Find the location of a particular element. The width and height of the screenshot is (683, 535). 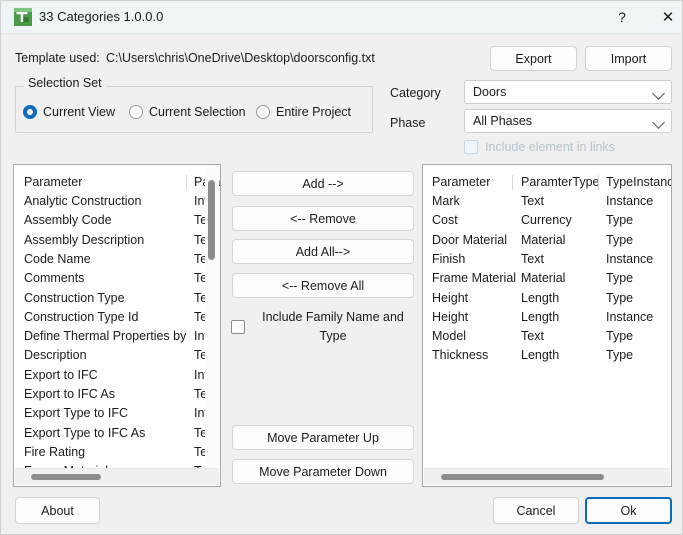

available-parameter-cell: Assembly Description is located at coordinates (84, 239).